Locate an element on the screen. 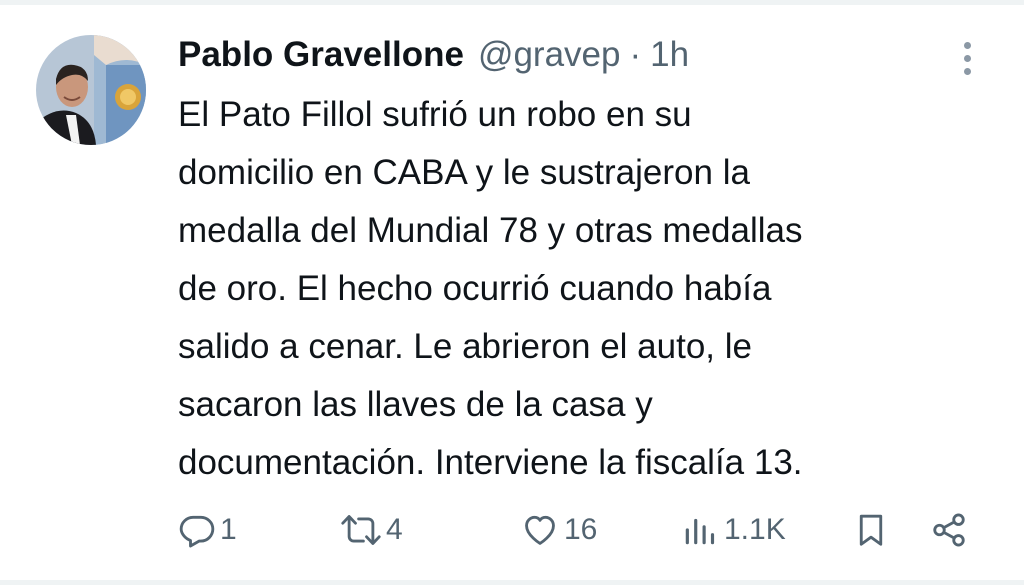 This screenshot has width=1024, height=585. heart-icon is located at coordinates (540, 530).